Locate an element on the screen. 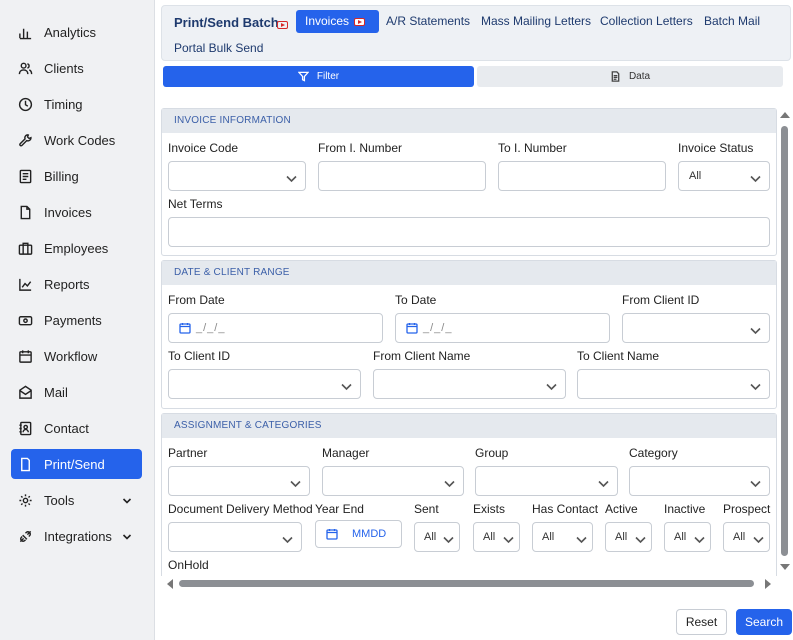 The height and width of the screenshot is (640, 793). gear-icon is located at coordinates (25, 500).